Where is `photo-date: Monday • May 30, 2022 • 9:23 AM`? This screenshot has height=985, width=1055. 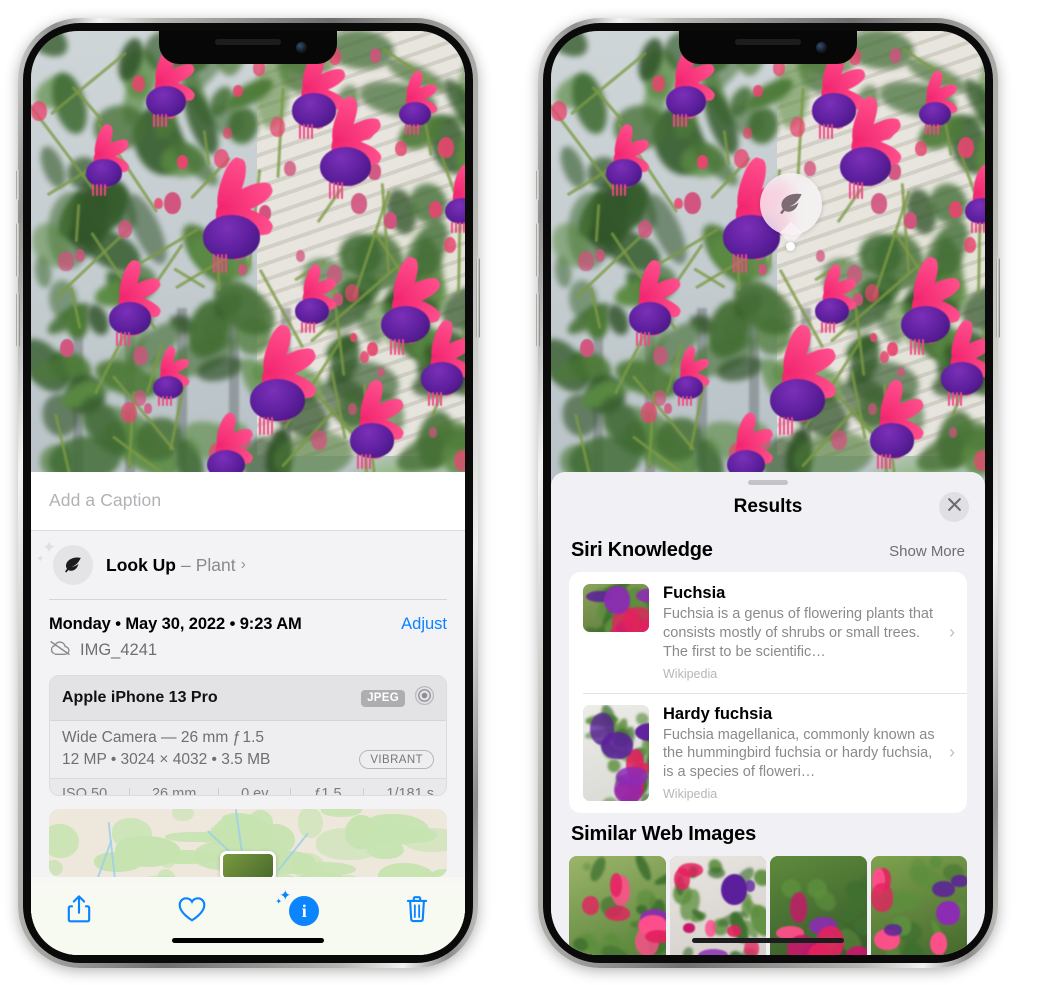 photo-date: Monday • May 30, 2022 • 9:23 AM is located at coordinates (175, 624).